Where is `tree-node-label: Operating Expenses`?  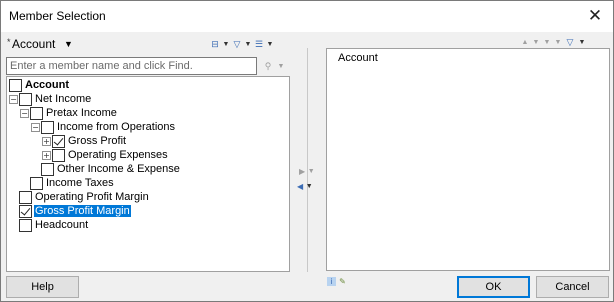 tree-node-label: Operating Expenses is located at coordinates (118, 155).